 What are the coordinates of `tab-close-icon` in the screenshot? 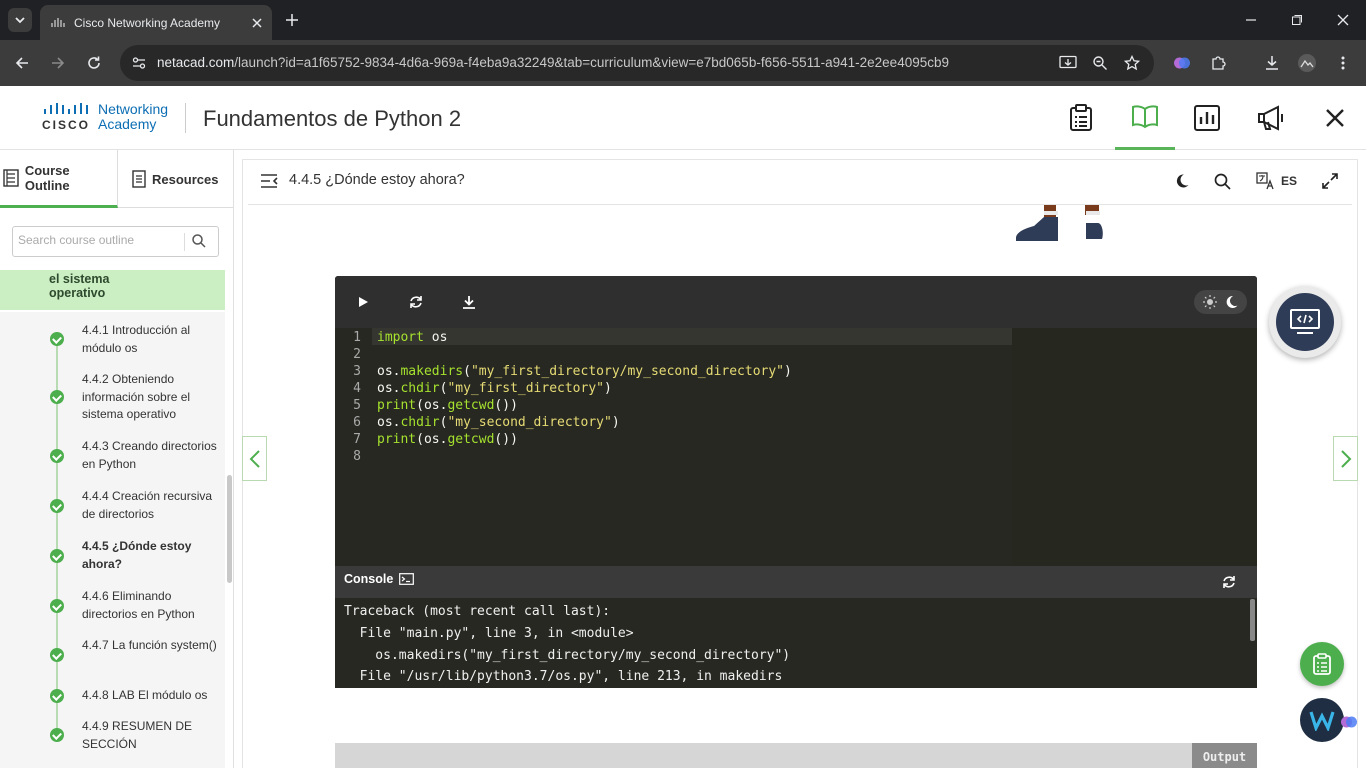 It's located at (257, 22).